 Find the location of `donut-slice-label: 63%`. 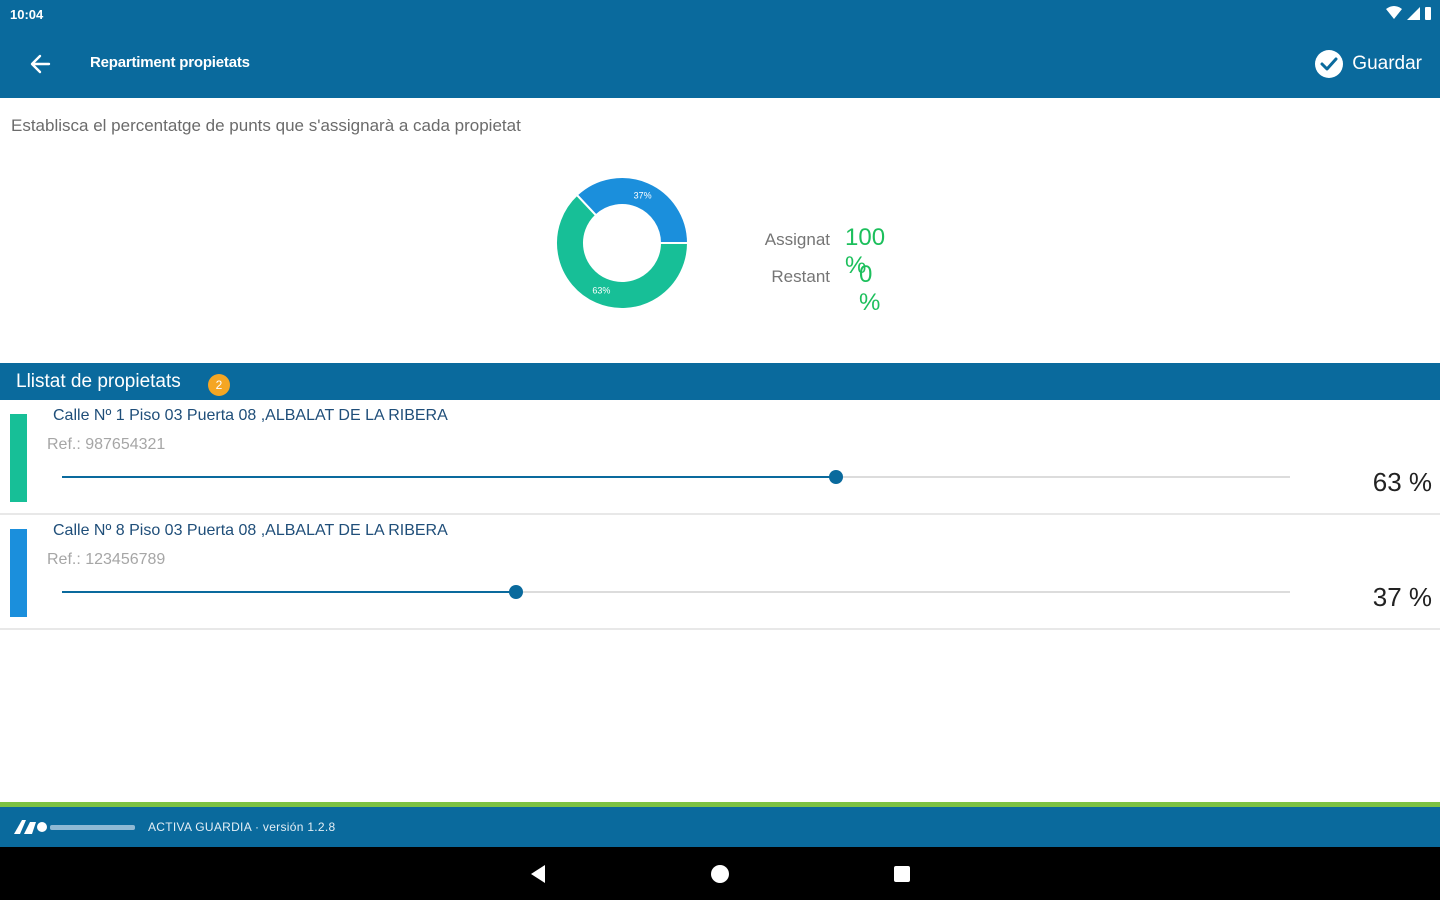

donut-slice-label: 63% is located at coordinates (601, 291).